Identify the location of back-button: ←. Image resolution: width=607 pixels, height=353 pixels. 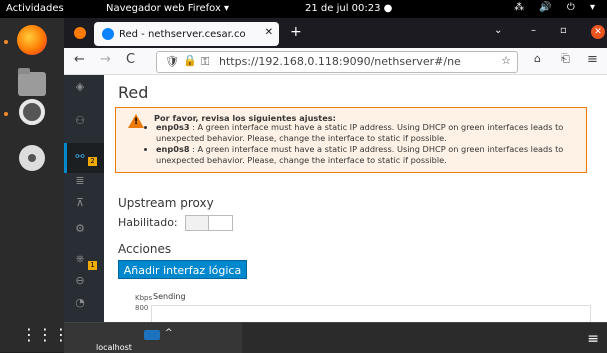
(79, 59).